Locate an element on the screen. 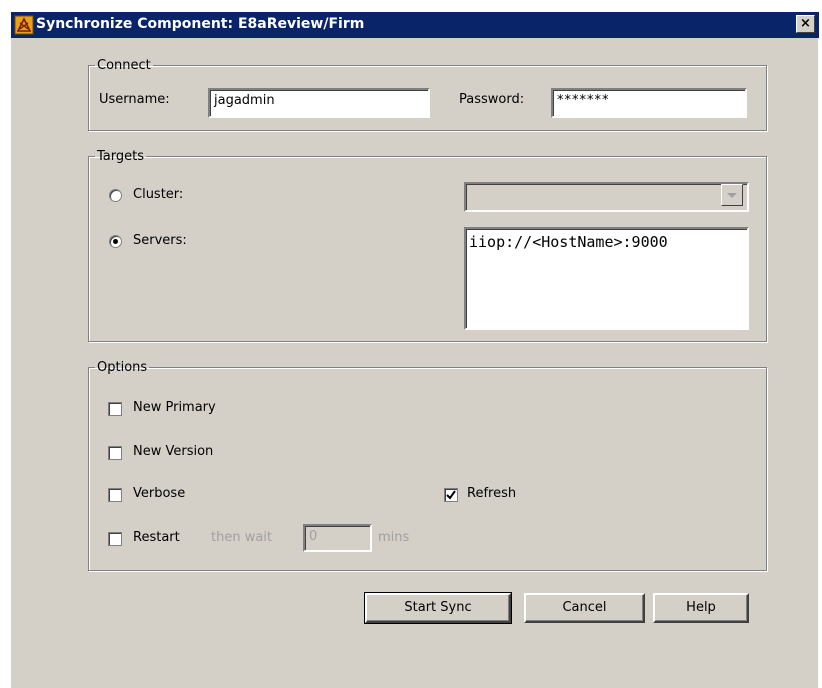 The height and width of the screenshot is (688, 822). username-label: Username: is located at coordinates (134, 99).